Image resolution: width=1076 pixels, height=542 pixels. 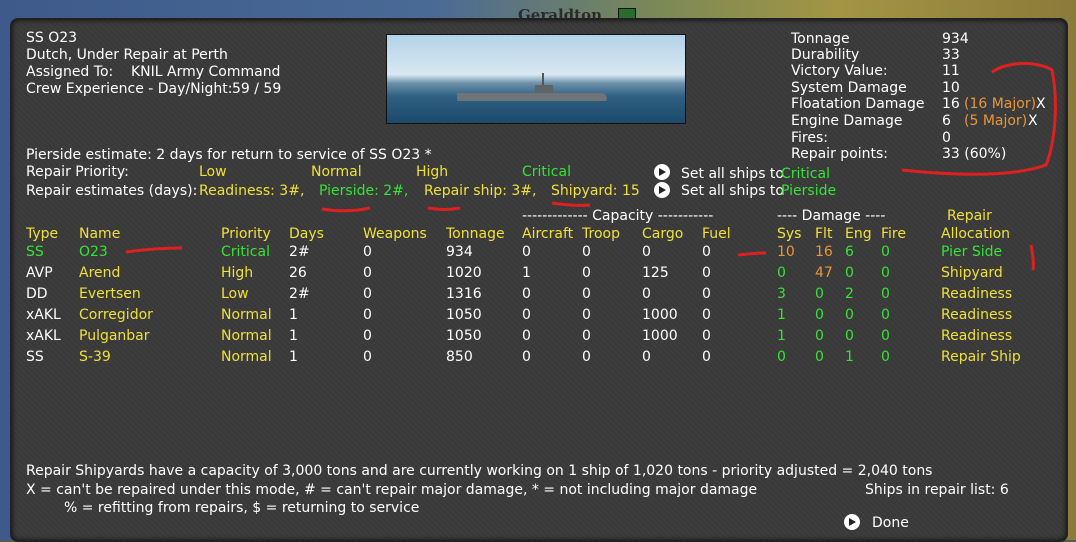 I want to click on red-annotation-damage, so click(x=752, y=254).